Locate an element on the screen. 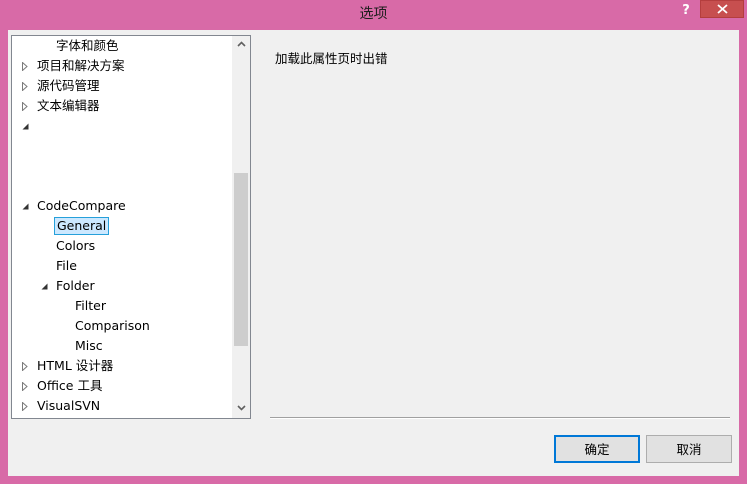 The height and width of the screenshot is (484, 747). tree-item: File is located at coordinates (123, 266).